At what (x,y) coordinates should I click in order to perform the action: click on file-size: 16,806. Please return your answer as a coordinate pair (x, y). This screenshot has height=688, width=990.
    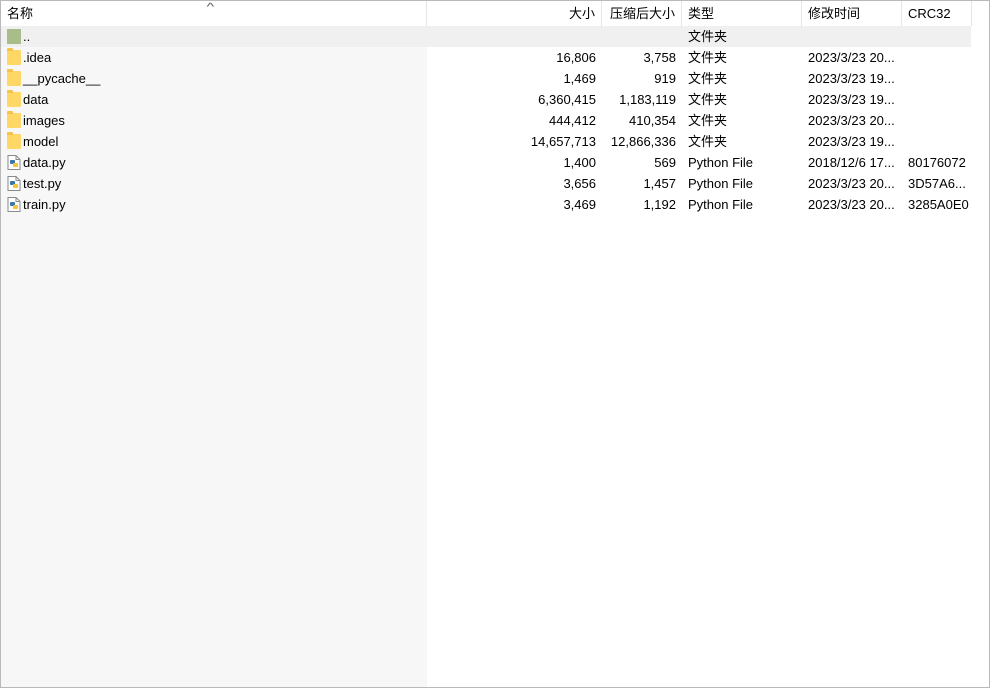
    Looking at the image, I should click on (576, 57).